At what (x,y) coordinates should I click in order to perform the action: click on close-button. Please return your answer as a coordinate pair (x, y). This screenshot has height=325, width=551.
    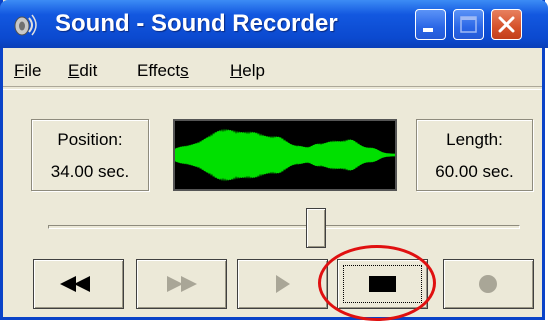
    Looking at the image, I should click on (506, 24).